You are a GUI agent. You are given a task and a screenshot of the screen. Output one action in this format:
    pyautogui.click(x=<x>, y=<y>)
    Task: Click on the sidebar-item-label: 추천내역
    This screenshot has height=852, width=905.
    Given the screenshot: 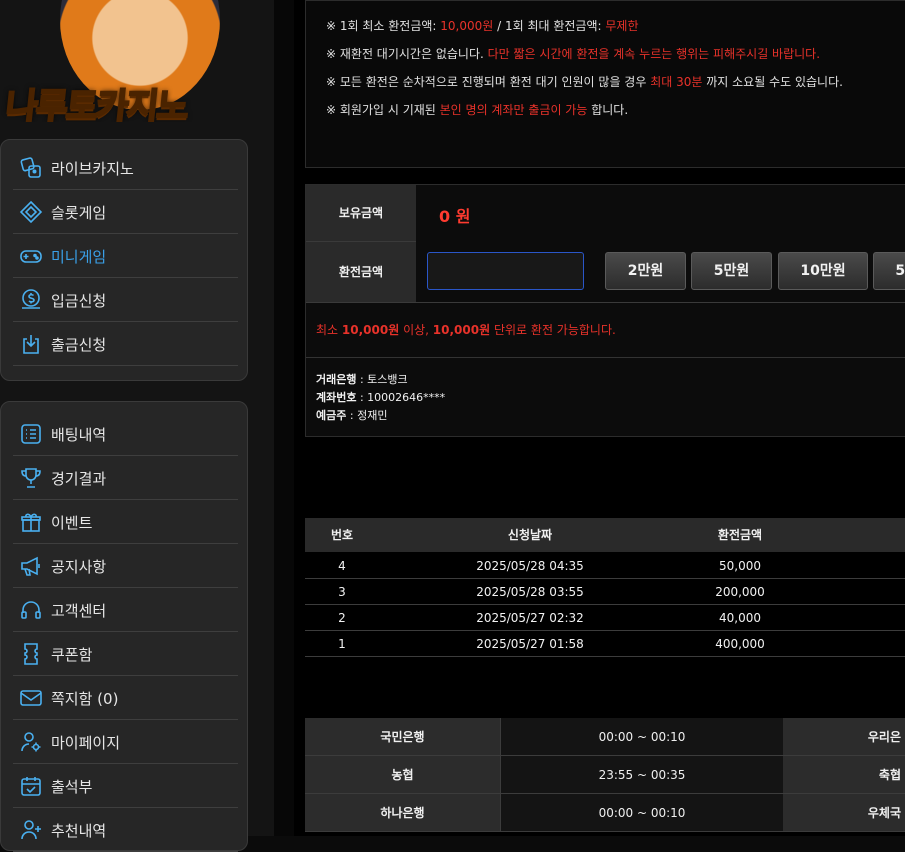 What is the action you would take?
    pyautogui.click(x=79, y=831)
    